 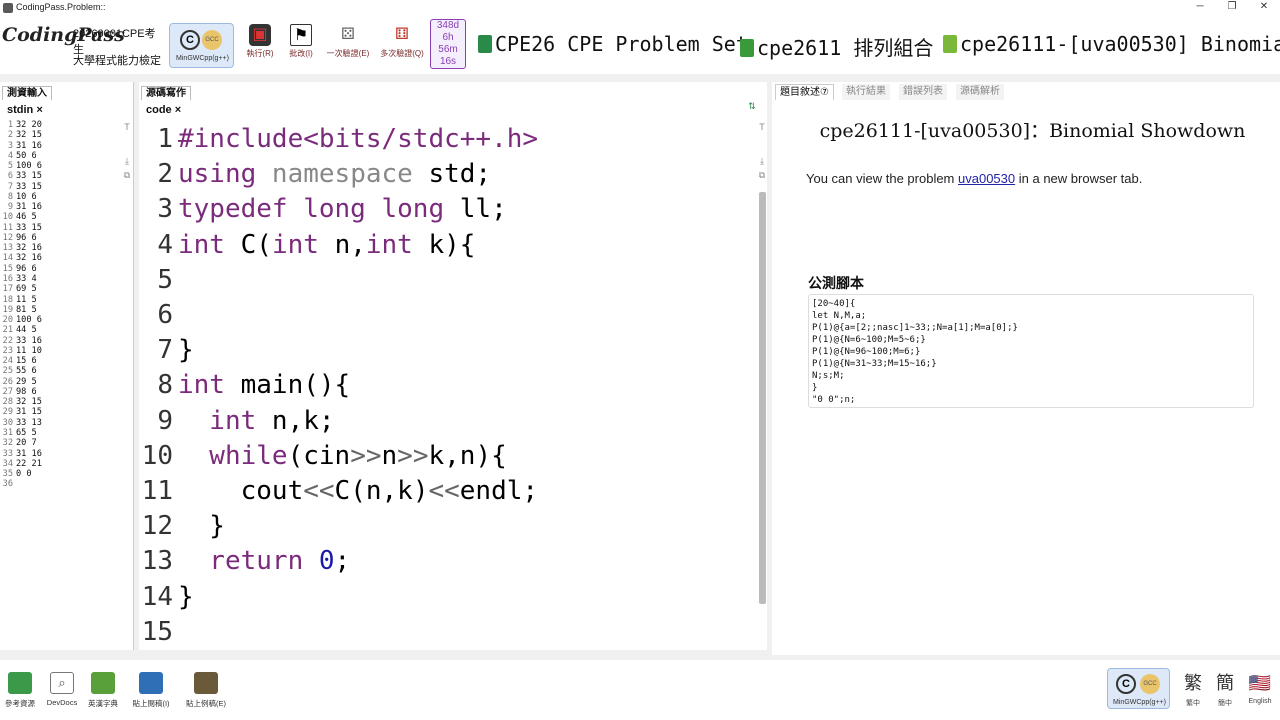 What do you see at coordinates (1260, 688) in the screenshot?
I see `lang-english-button: 🇺🇸 English` at bounding box center [1260, 688].